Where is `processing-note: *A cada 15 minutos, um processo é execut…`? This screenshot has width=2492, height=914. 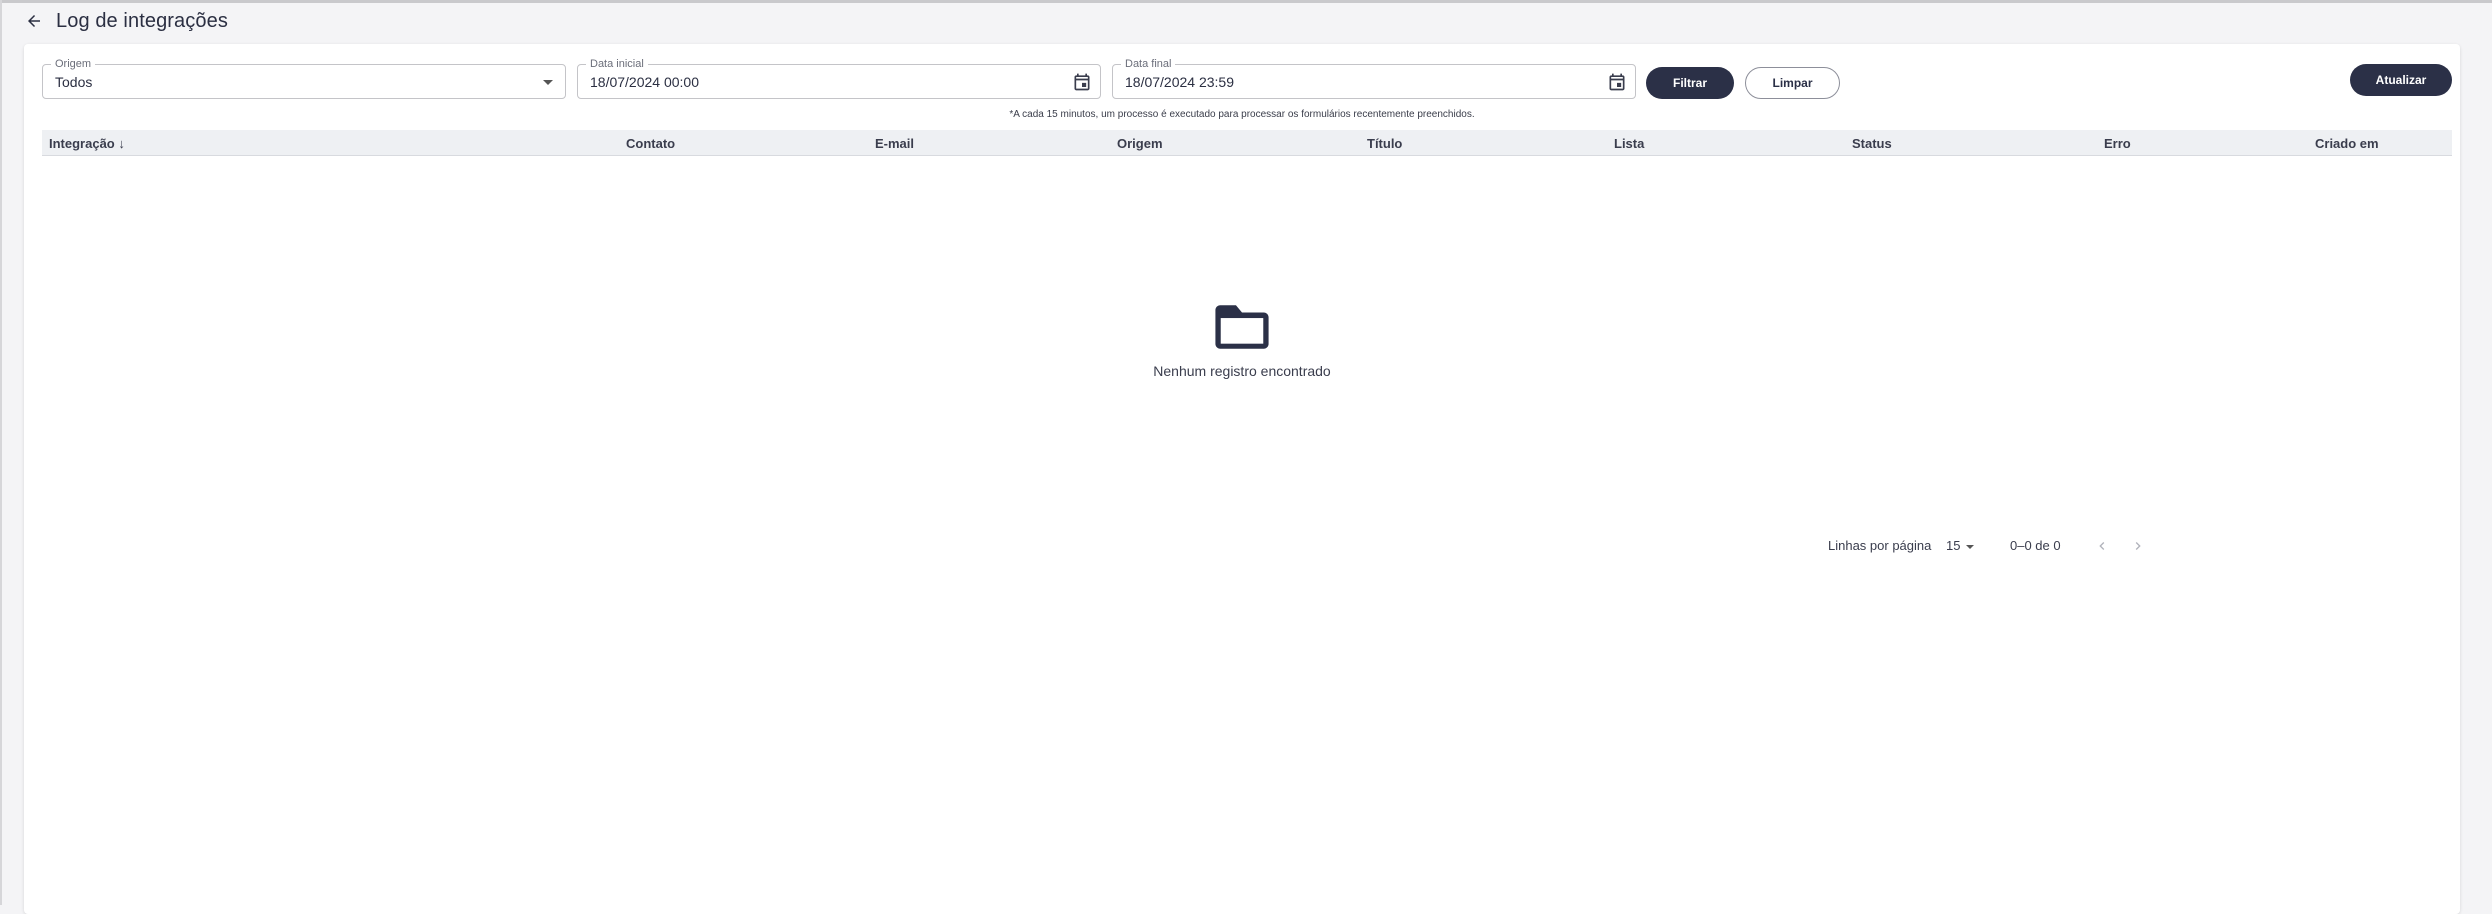
processing-note: *A cada 15 minutos, um processo é execut… is located at coordinates (1242, 114).